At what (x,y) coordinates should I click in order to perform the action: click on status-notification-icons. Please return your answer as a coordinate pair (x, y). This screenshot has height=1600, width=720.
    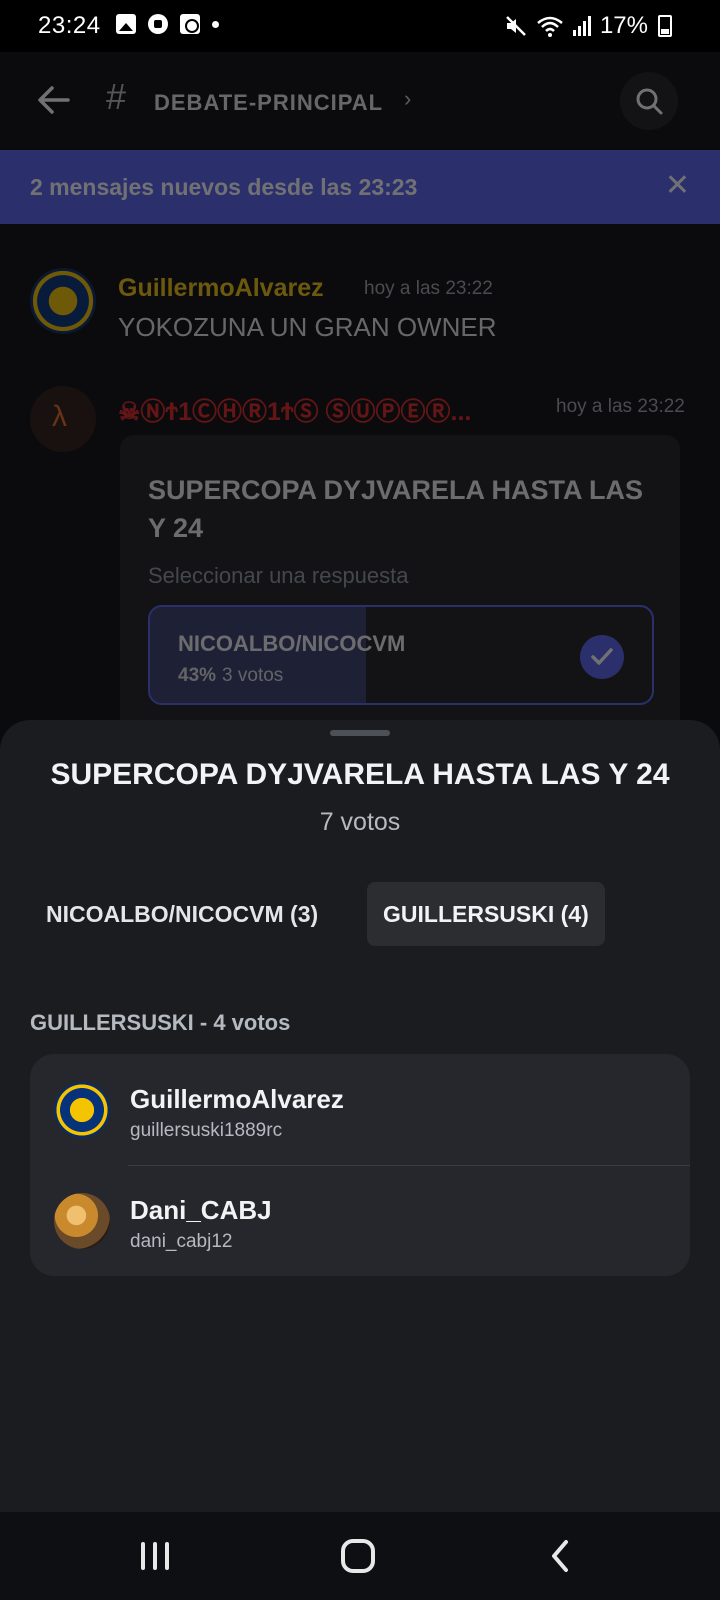
    Looking at the image, I should click on (167, 24).